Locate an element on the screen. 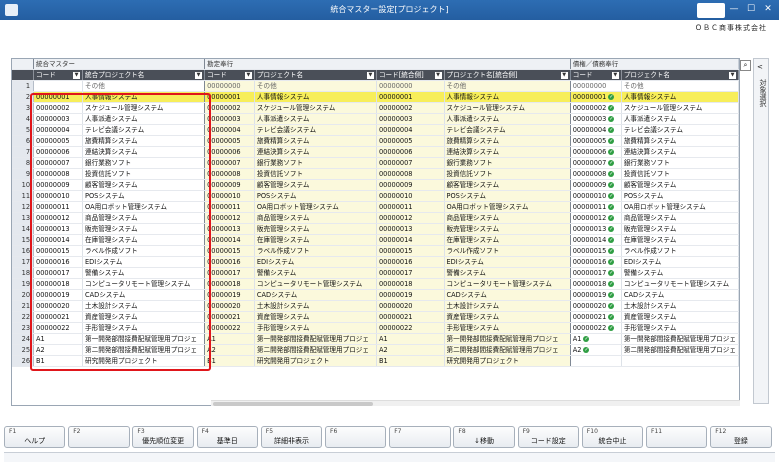 The width and height of the screenshot is (779, 464). cell: 00000002 is located at coordinates (229, 108).